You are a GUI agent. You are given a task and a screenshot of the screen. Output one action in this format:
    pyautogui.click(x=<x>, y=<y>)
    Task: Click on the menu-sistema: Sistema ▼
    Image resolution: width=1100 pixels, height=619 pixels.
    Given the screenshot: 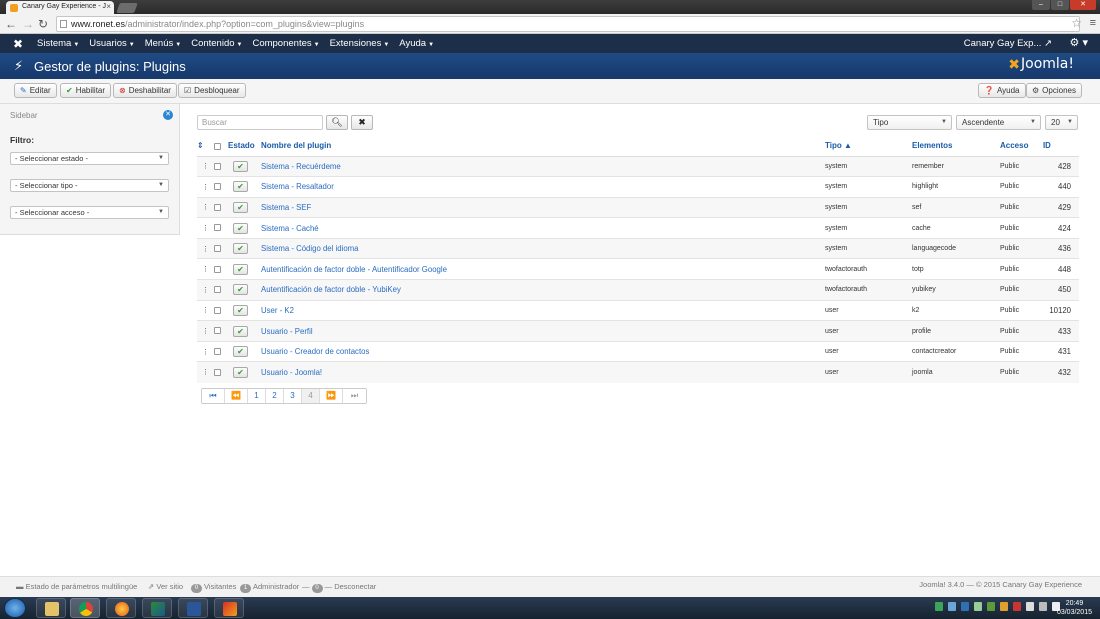 What is the action you would take?
    pyautogui.click(x=63, y=44)
    